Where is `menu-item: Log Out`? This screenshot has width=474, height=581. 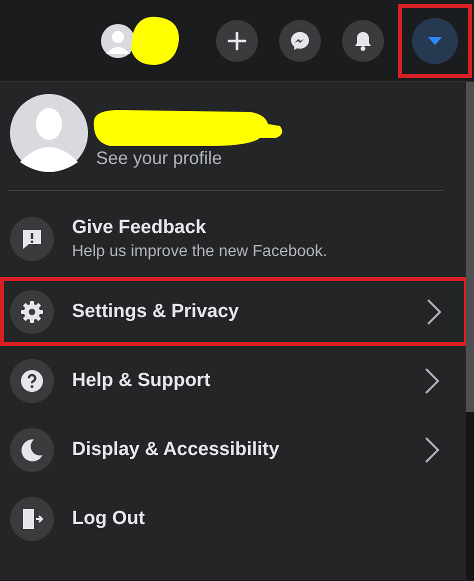
menu-item: Log Out is located at coordinates (233, 518).